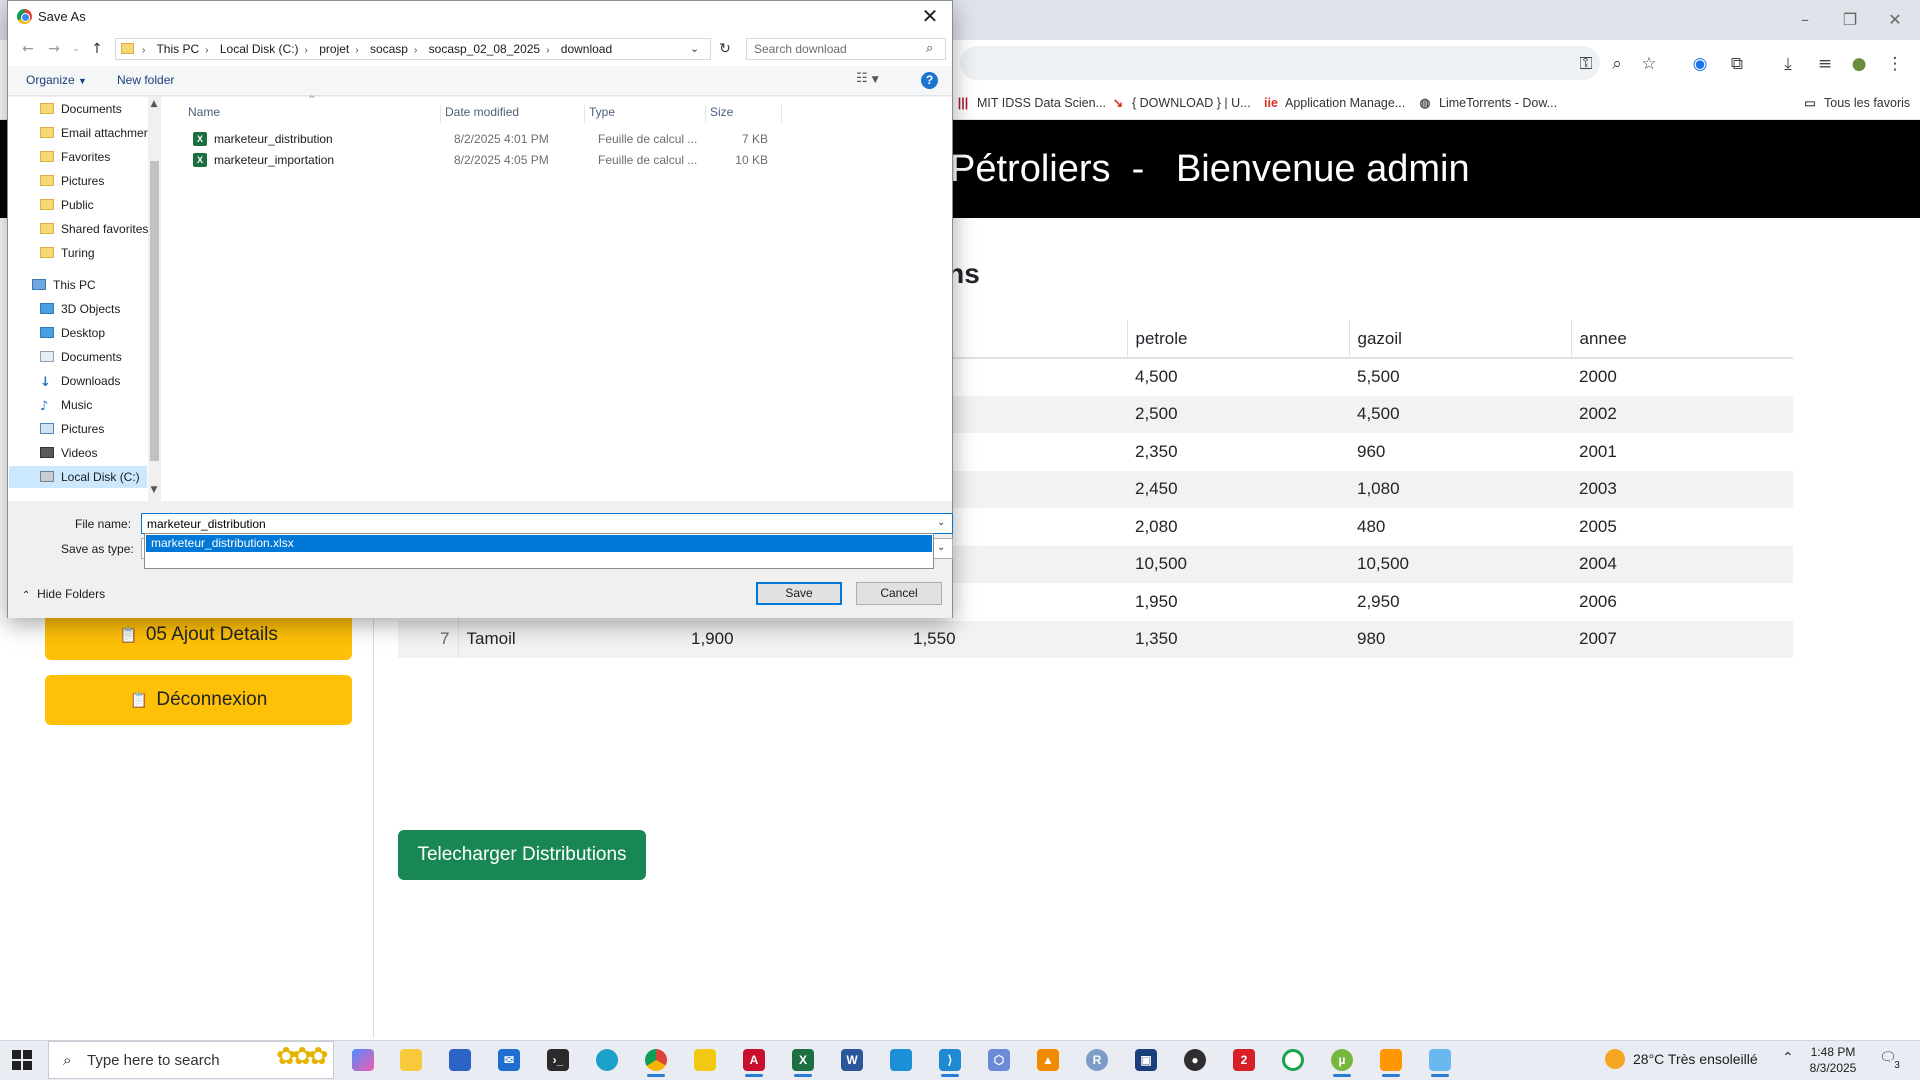  I want to click on extension-telegram-icon: ◉, so click(1700, 64).